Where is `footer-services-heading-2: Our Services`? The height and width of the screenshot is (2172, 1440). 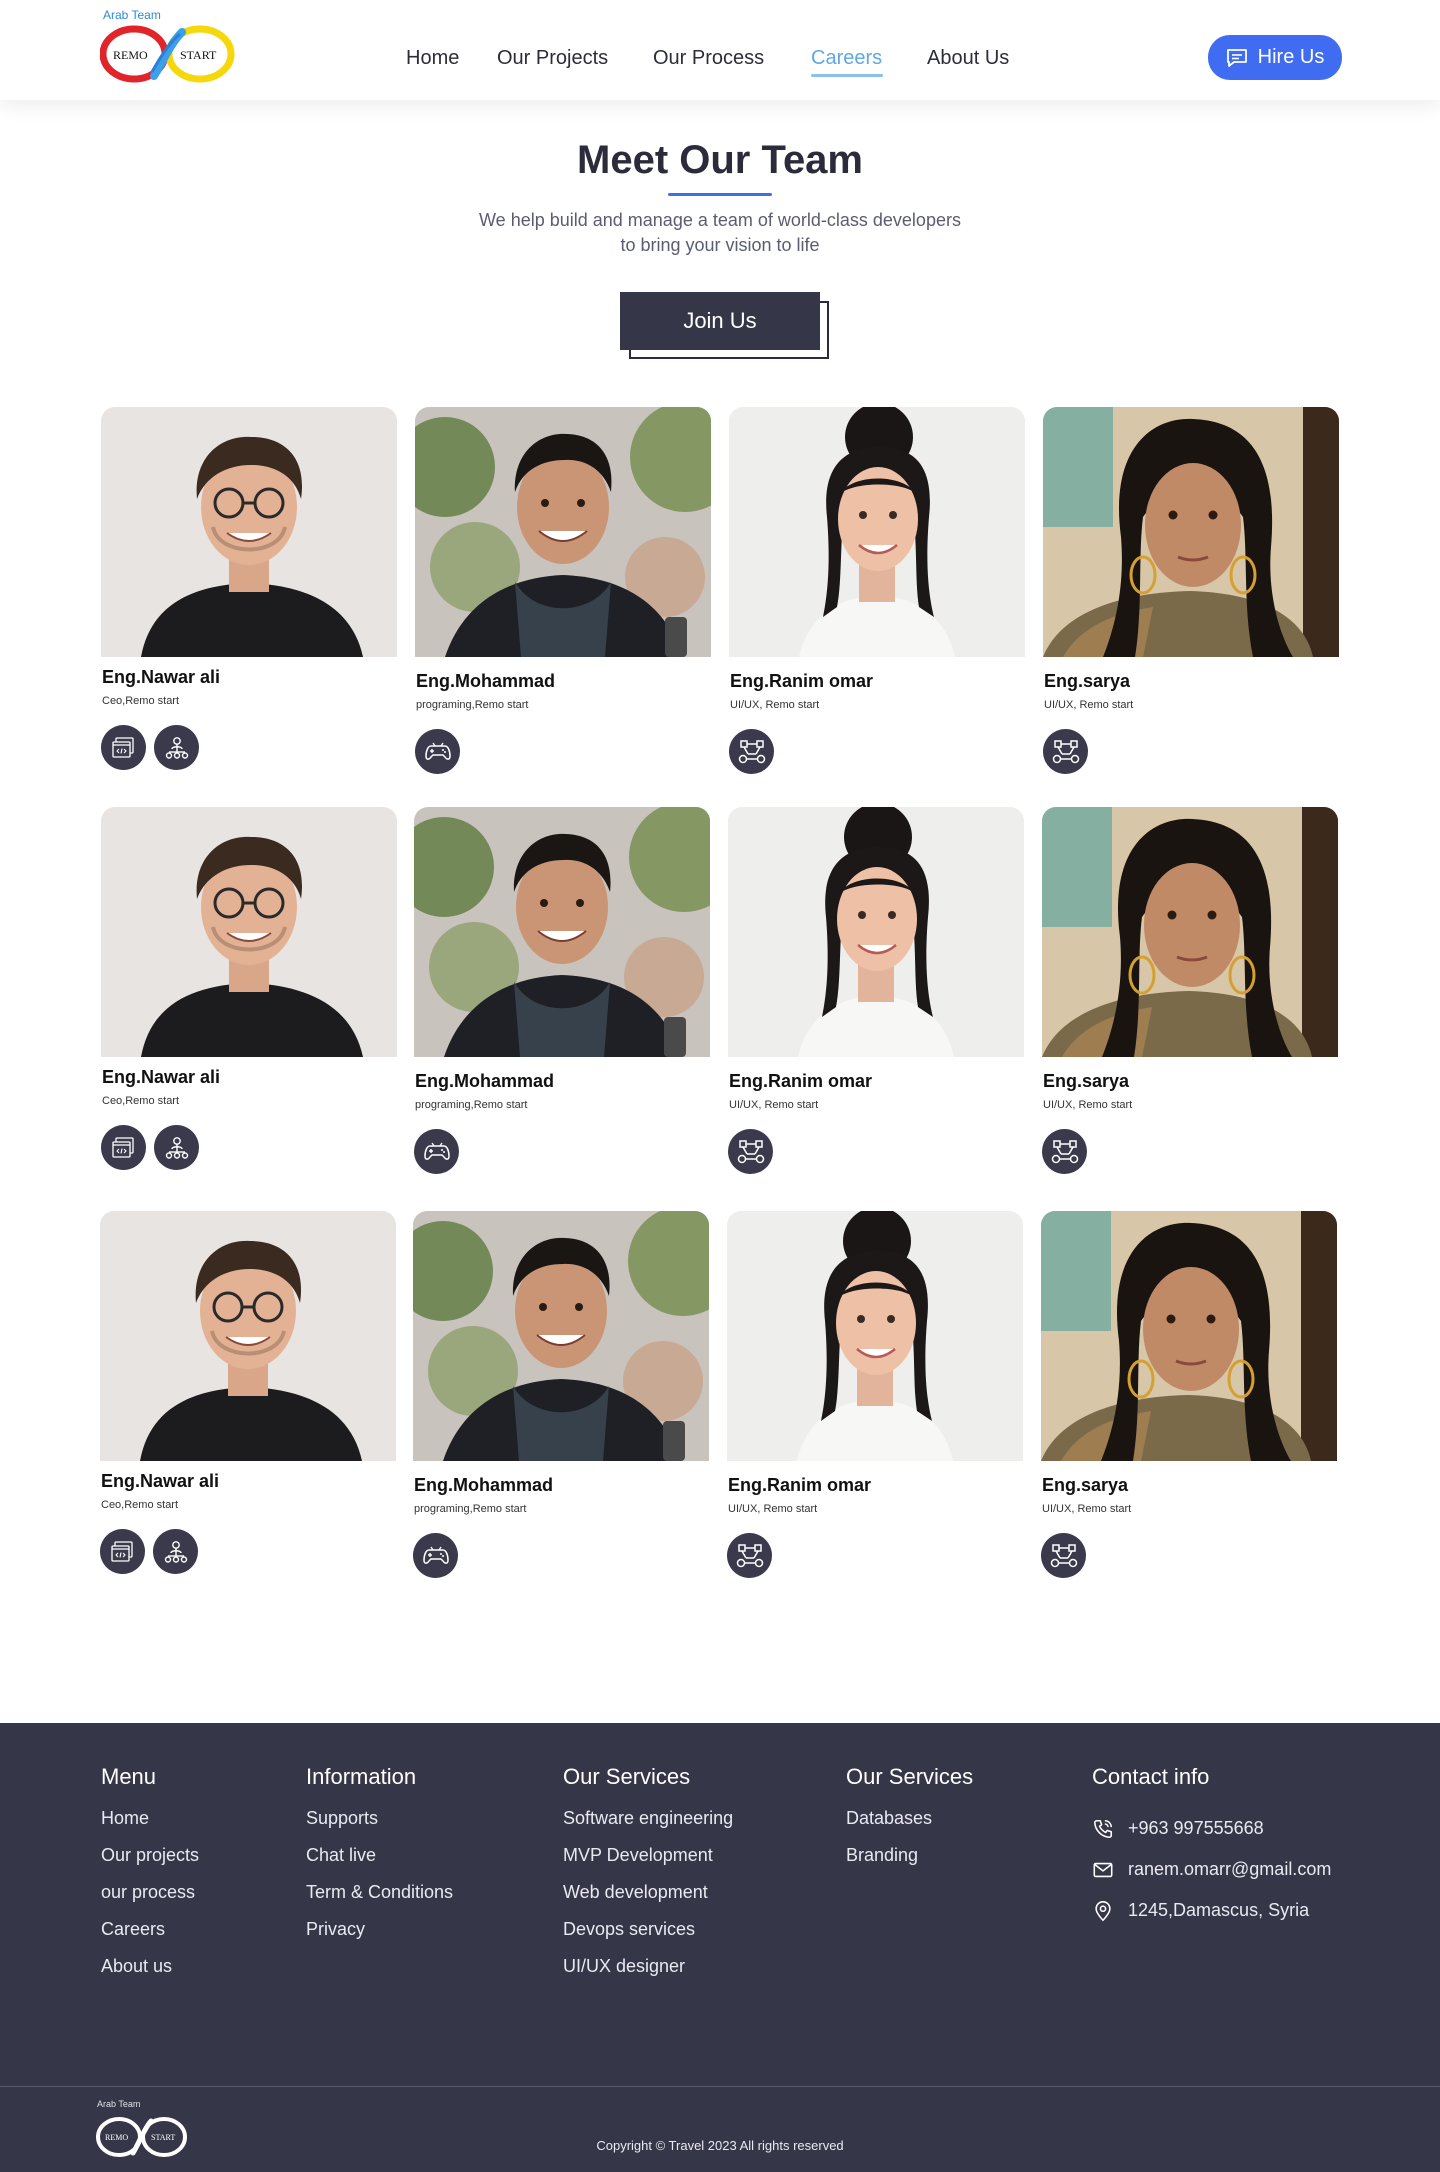
footer-services-heading-2: Our Services is located at coordinates (910, 1776).